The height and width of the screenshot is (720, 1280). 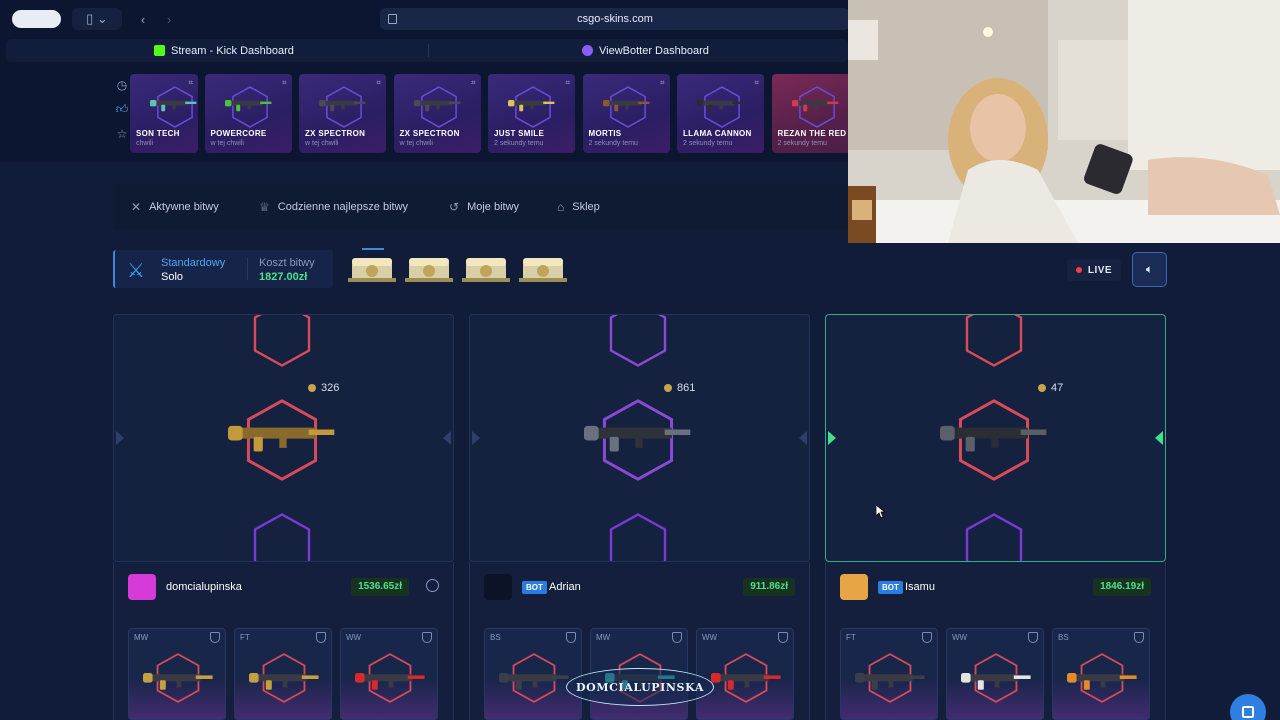 I want to click on drop-card: ⌗REZAN THE RED2 sekundy temu, so click(x=815, y=113).